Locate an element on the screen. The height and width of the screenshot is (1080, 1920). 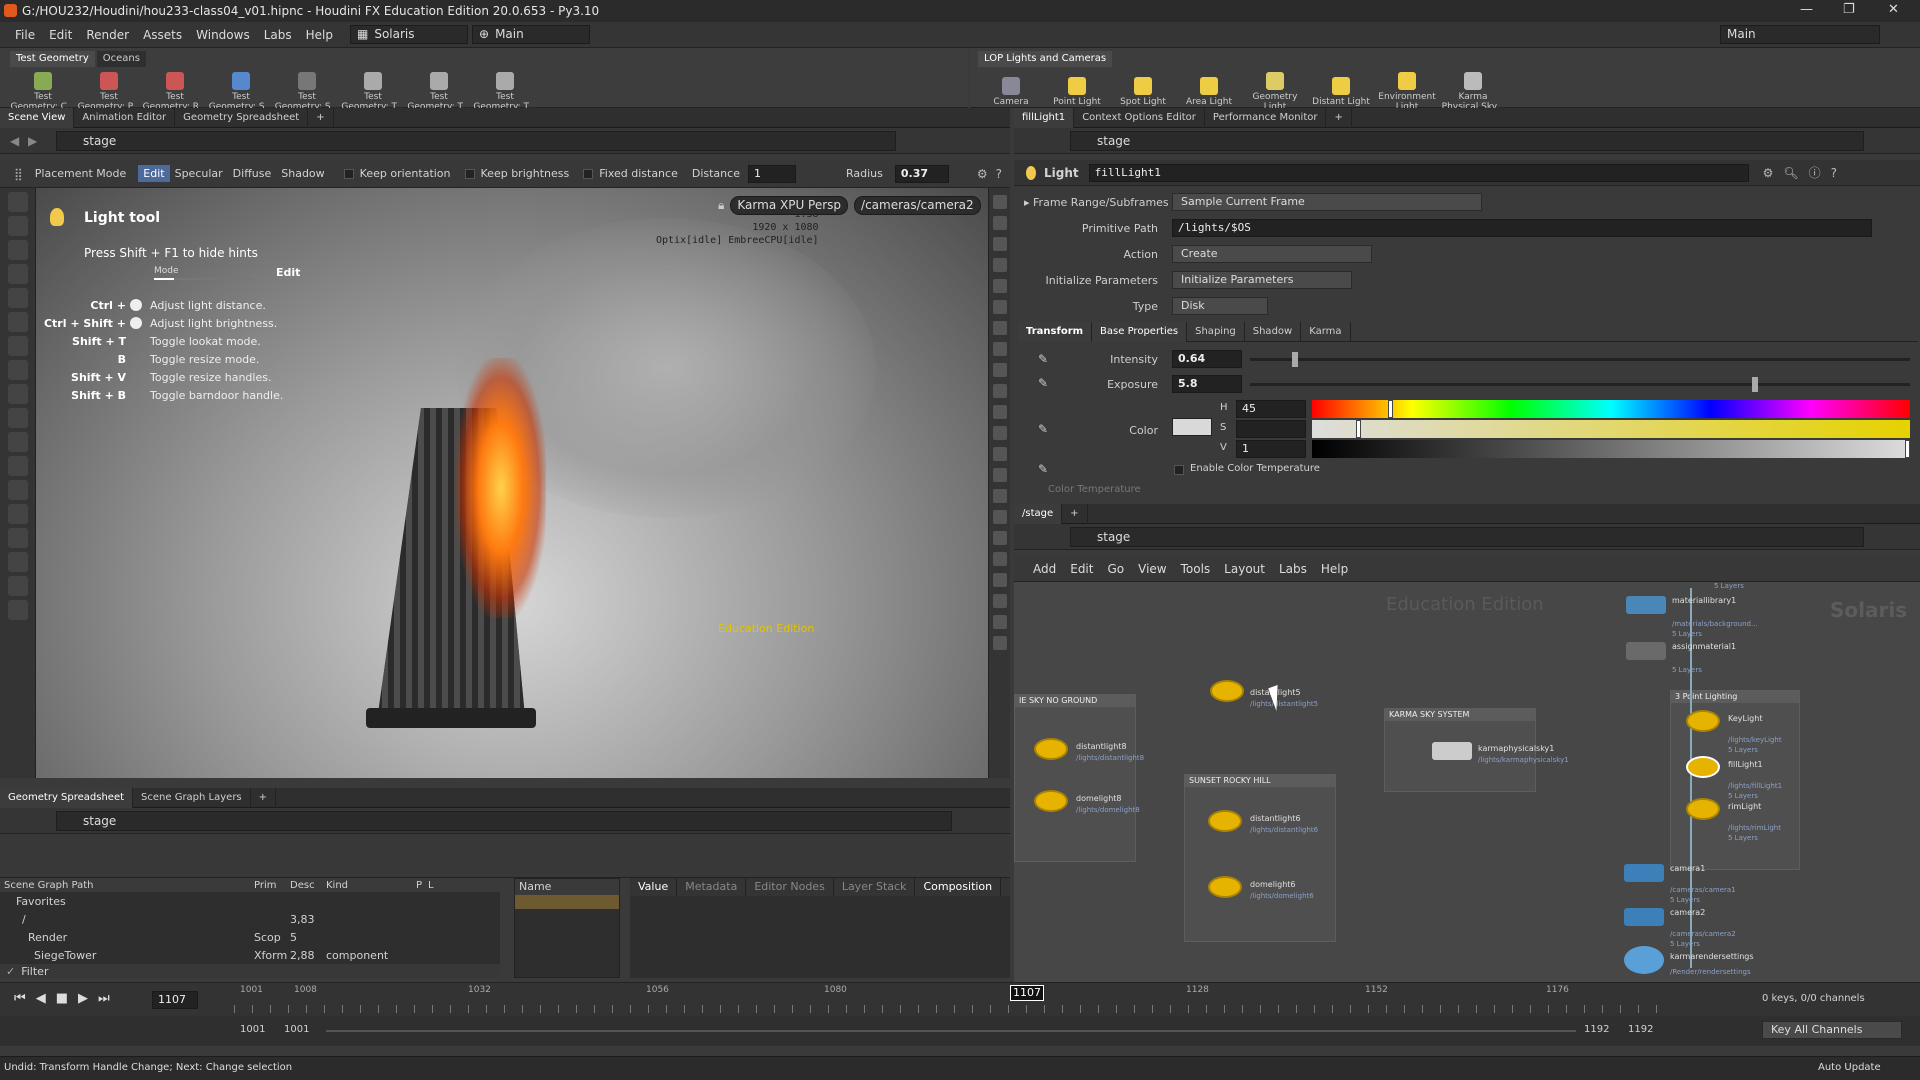
net-menu-help: Help is located at coordinates (1334, 569).